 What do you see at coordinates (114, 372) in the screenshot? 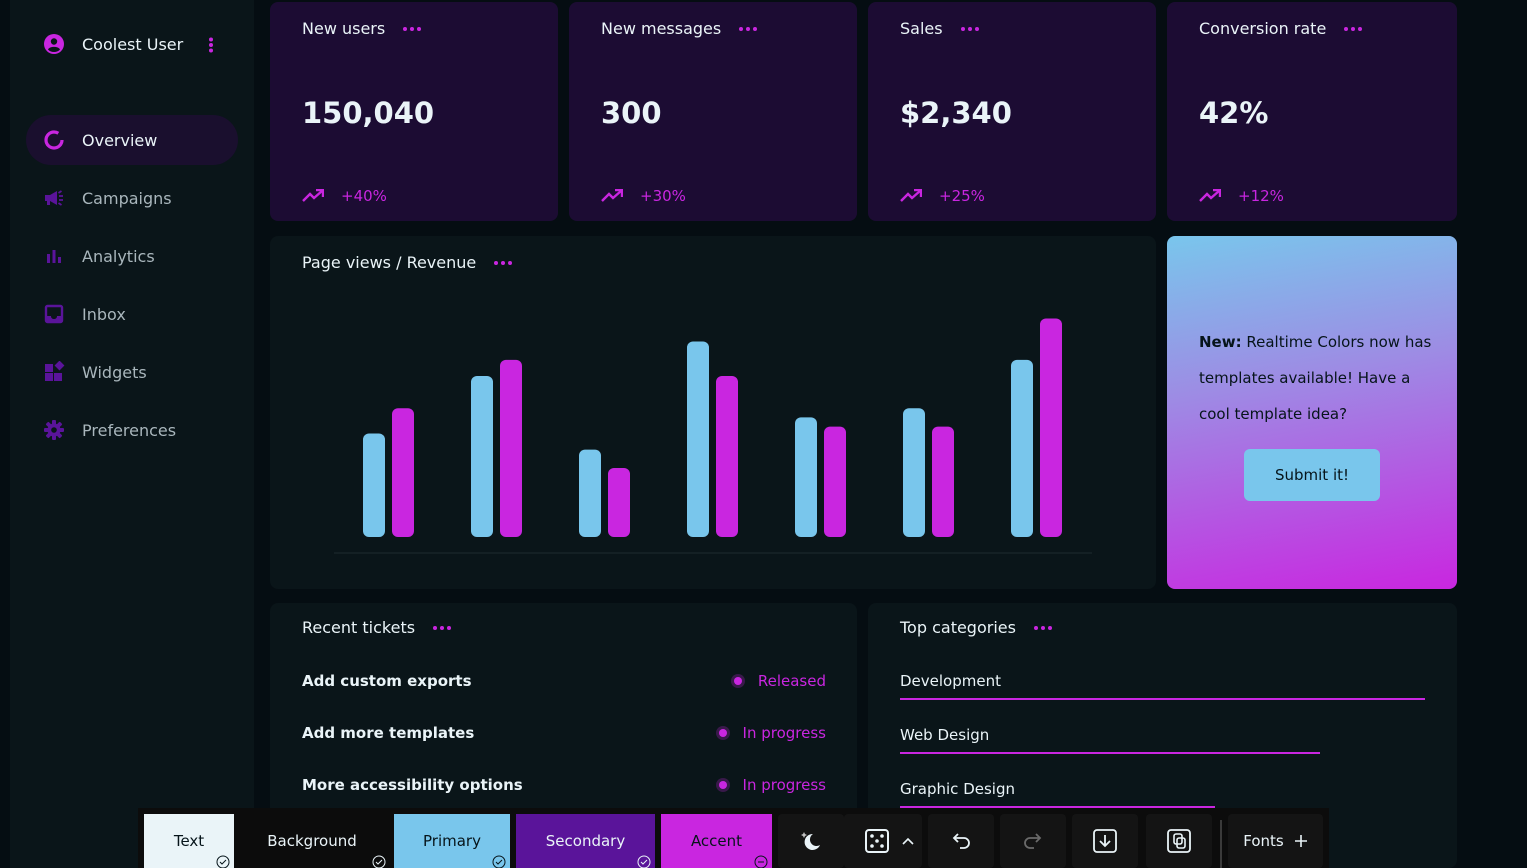
I see `sidebar-item-label: Widgets` at bounding box center [114, 372].